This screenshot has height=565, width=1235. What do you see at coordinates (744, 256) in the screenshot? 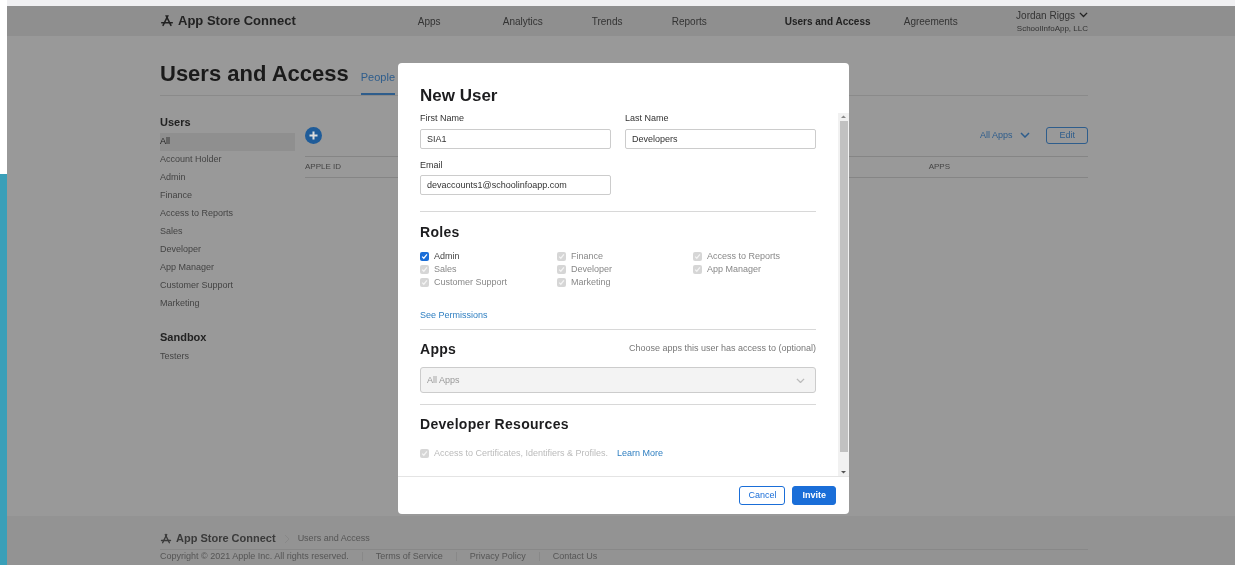
I see `checkbox-label: Access to Reports` at bounding box center [744, 256].